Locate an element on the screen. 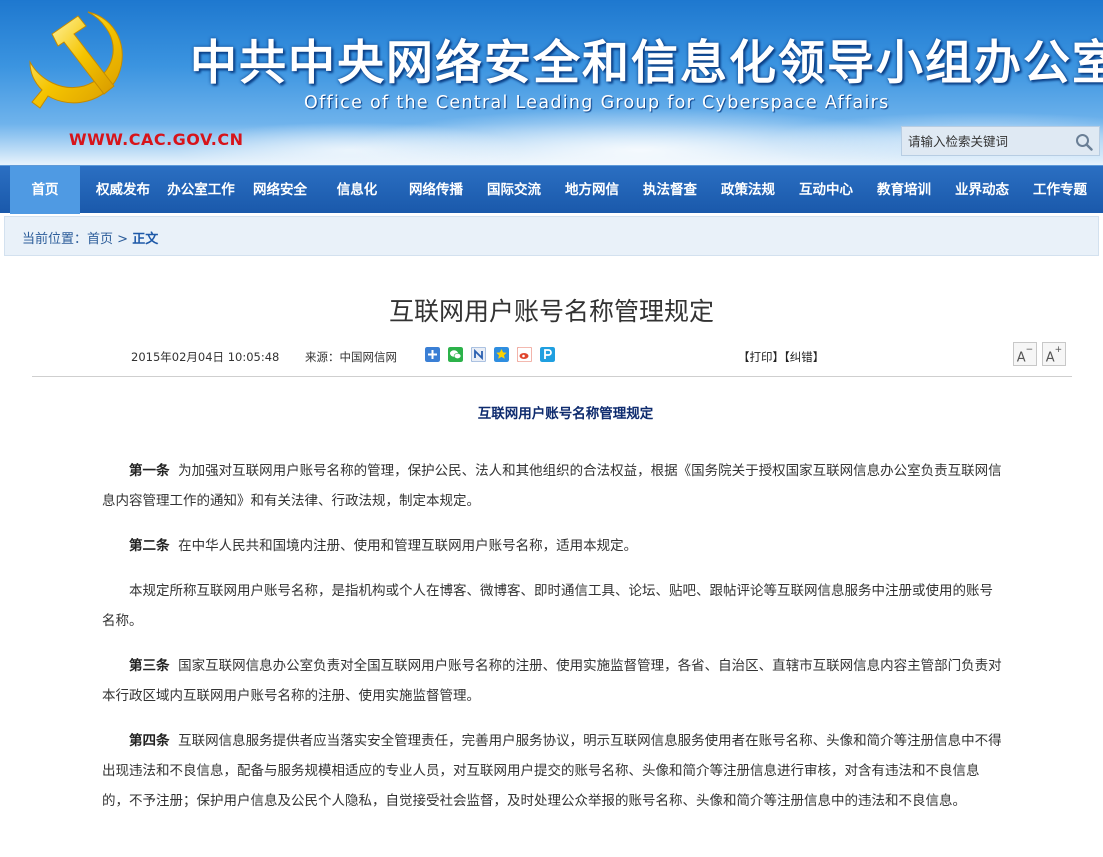 The width and height of the screenshot is (1103, 857). print-correct-links: 【打印】【纠错】 is located at coordinates (781, 357).